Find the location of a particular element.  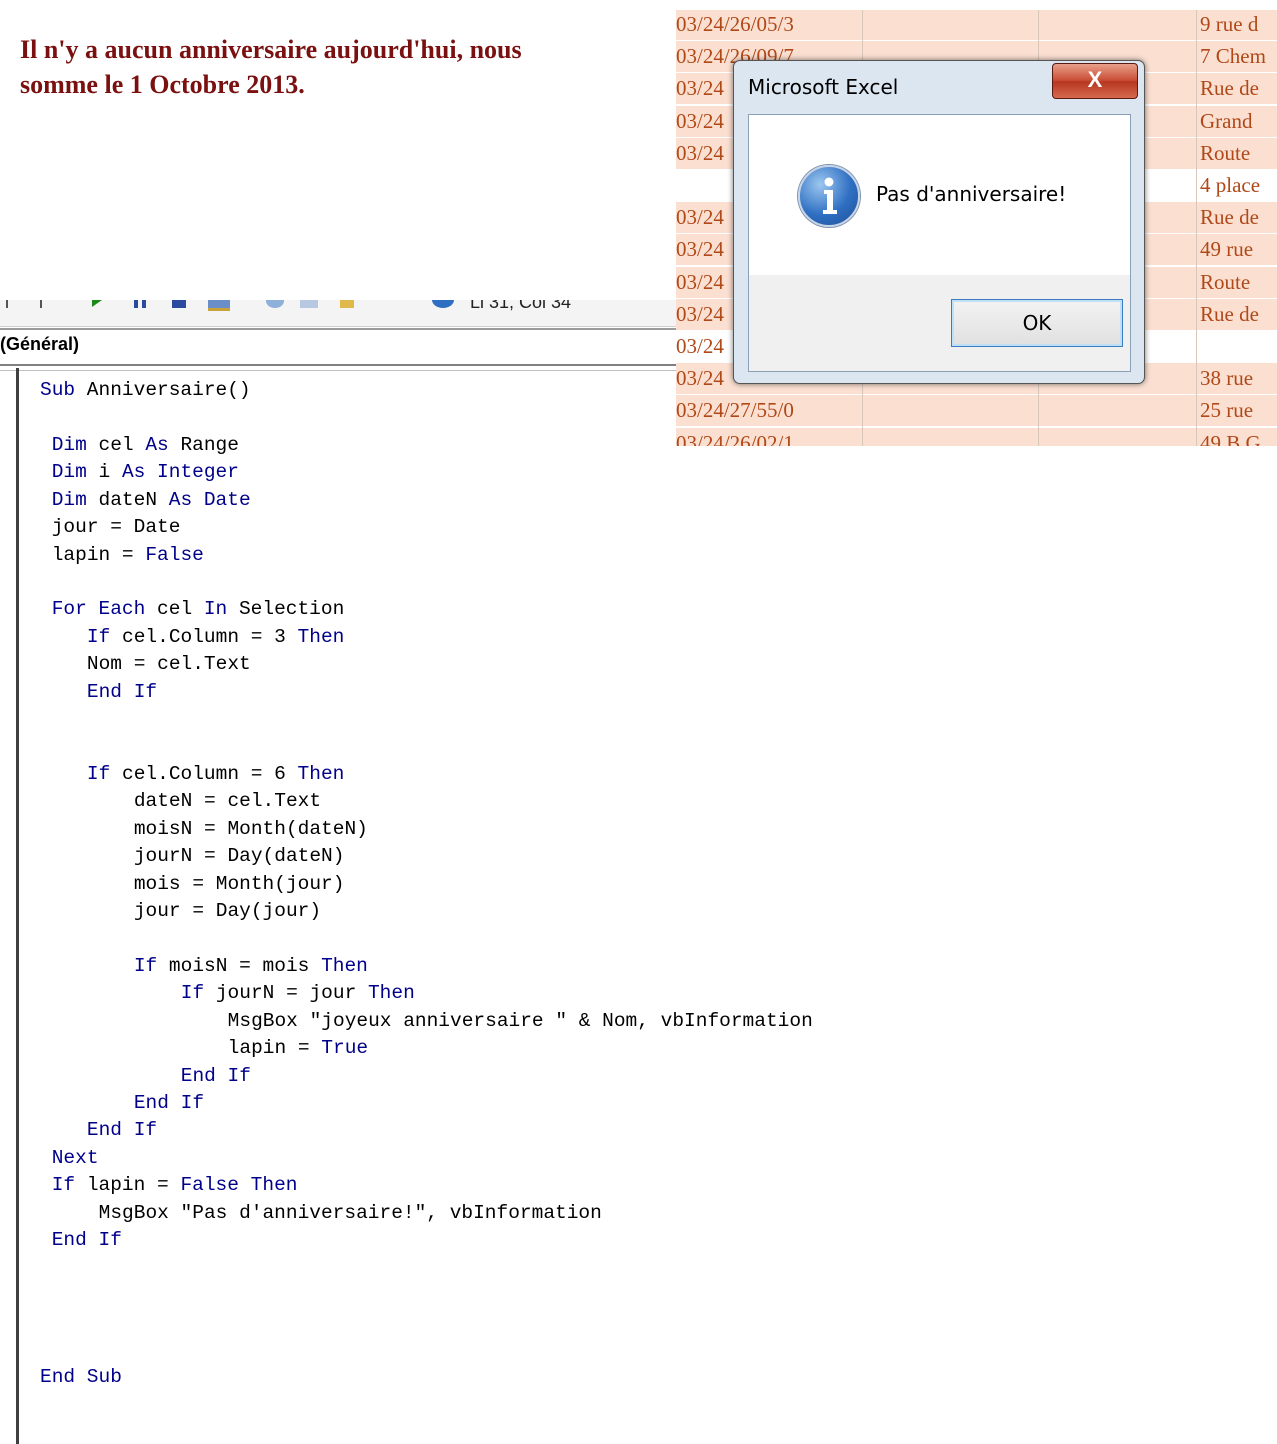

pause-icon is located at coordinates (140, 304).